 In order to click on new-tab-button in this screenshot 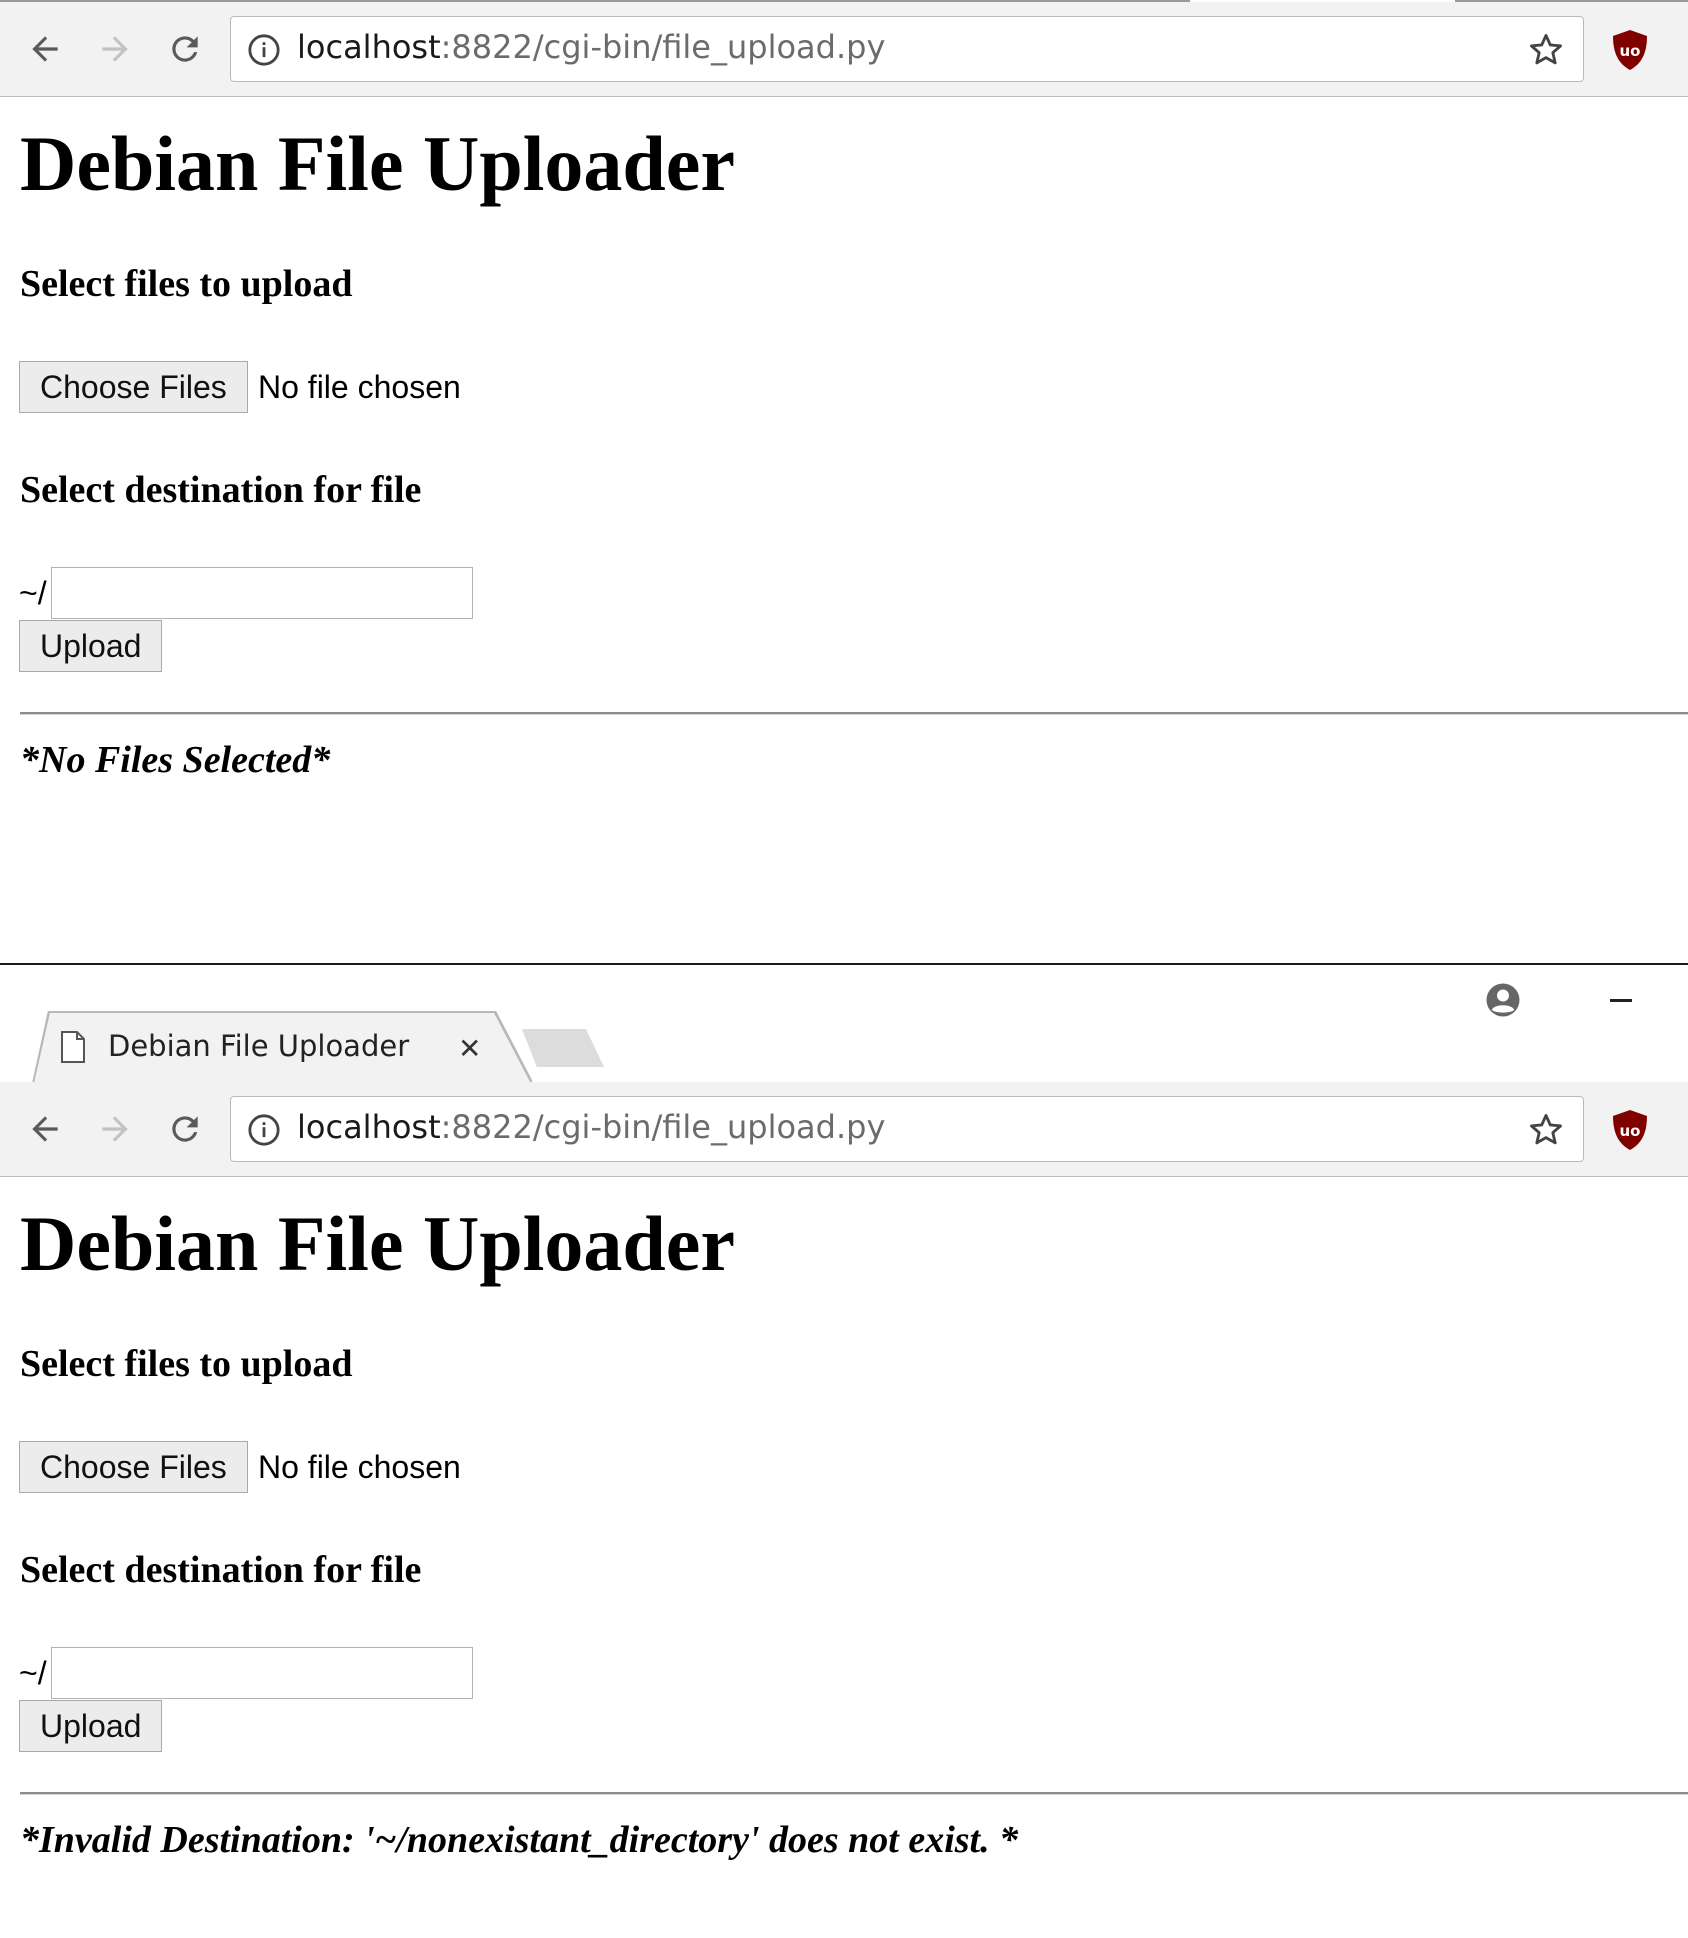, I will do `click(563, 1048)`.